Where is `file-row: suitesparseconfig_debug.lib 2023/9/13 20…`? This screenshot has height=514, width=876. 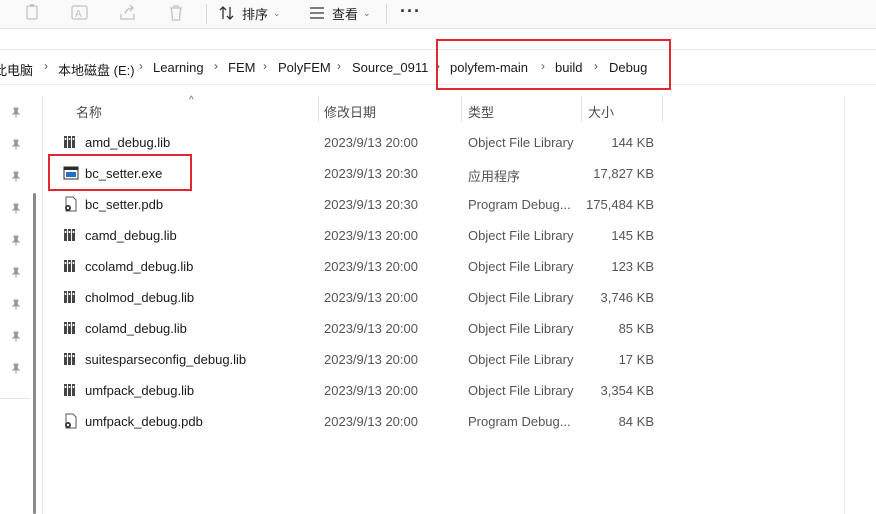 file-row: suitesparseconfig_debug.lib 2023/9/13 20… is located at coordinates (353, 359).